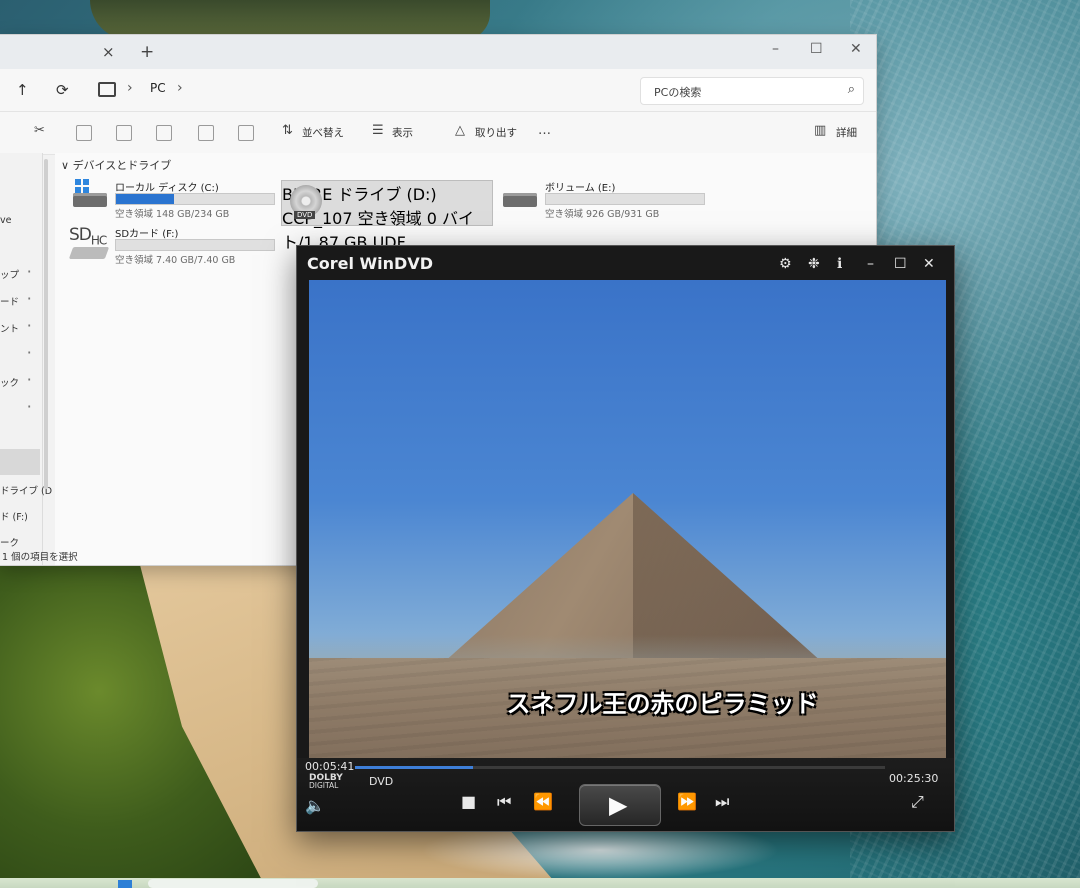  I want to click on nav-item-drive-f: ド (F:), so click(14, 516).